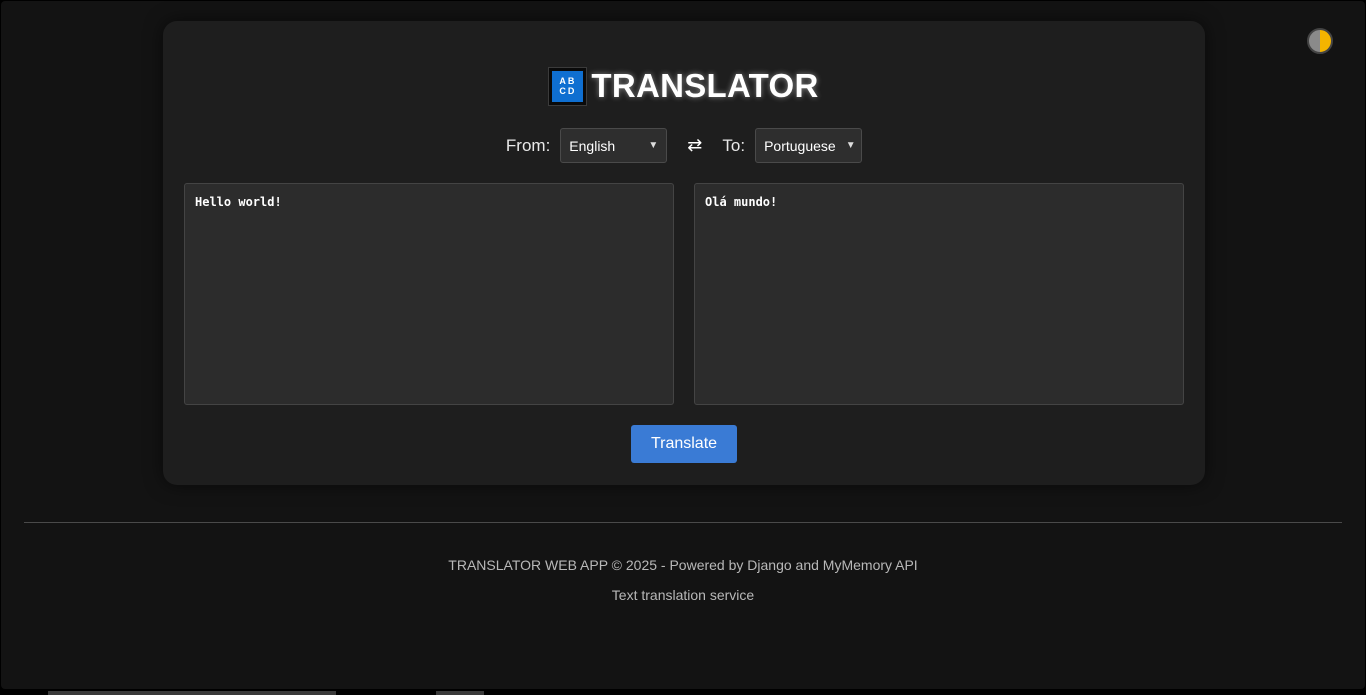  What do you see at coordinates (568, 91) in the screenshot?
I see `logo-letters-bottom: CD` at bounding box center [568, 91].